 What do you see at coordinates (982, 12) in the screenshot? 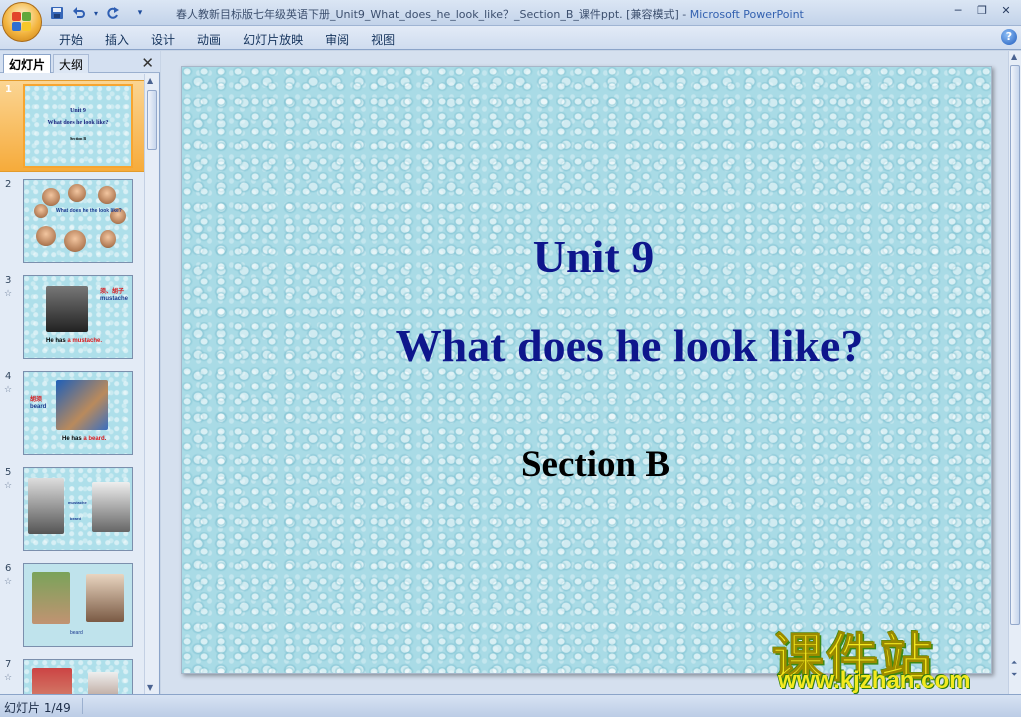
I see `restore-icon: ❐` at bounding box center [982, 12].